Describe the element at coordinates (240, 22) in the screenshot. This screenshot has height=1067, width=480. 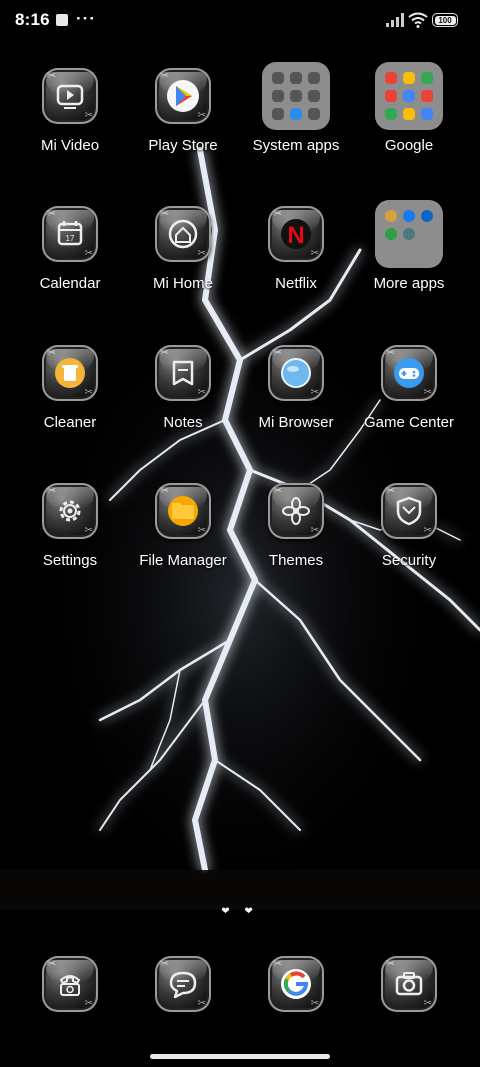
I see `status-bar: 8:16 ··· 100` at that location.